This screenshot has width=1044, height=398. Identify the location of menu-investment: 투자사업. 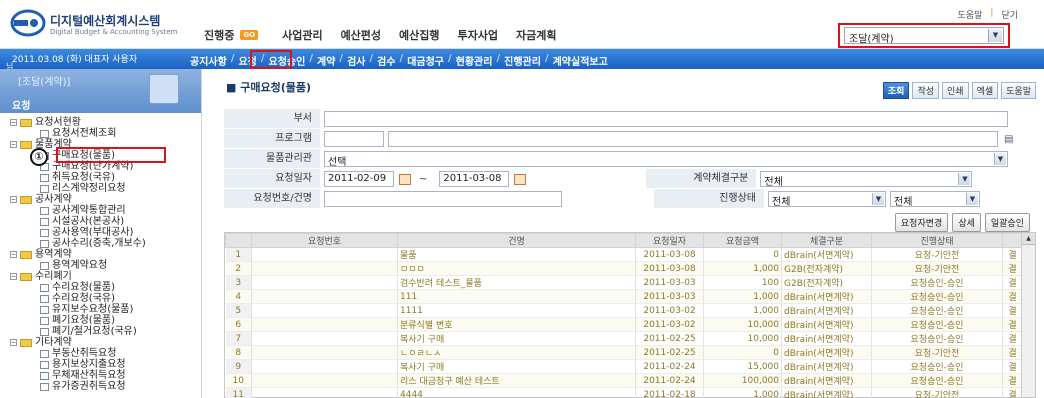
(487, 35).